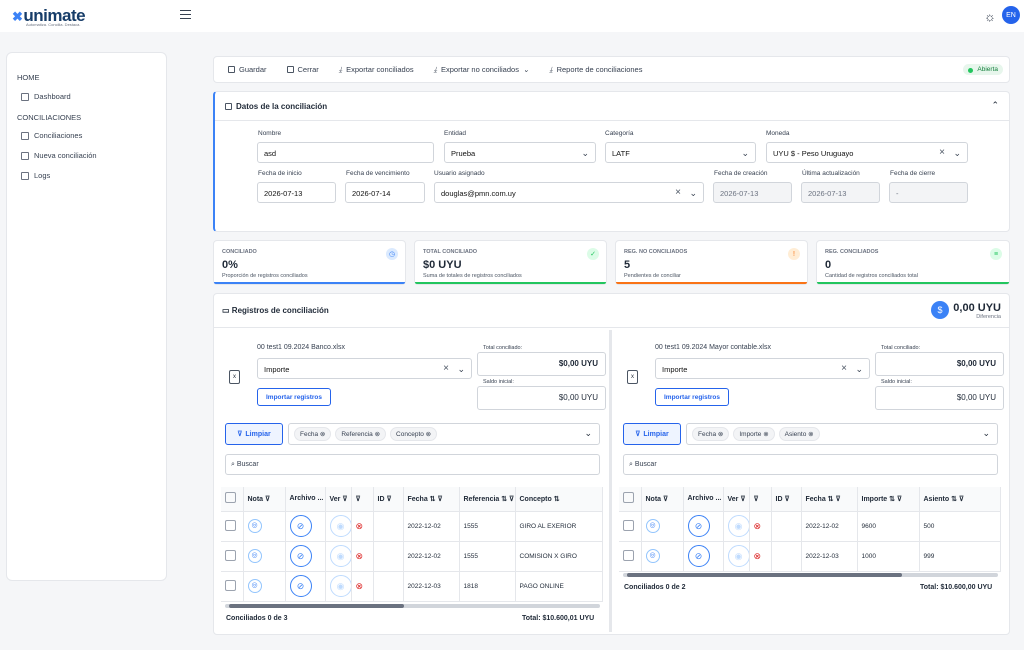 Image resolution: width=1024 pixels, height=650 pixels. Describe the element at coordinates (996, 254) in the screenshot. I see `list-icon: ≡` at that location.